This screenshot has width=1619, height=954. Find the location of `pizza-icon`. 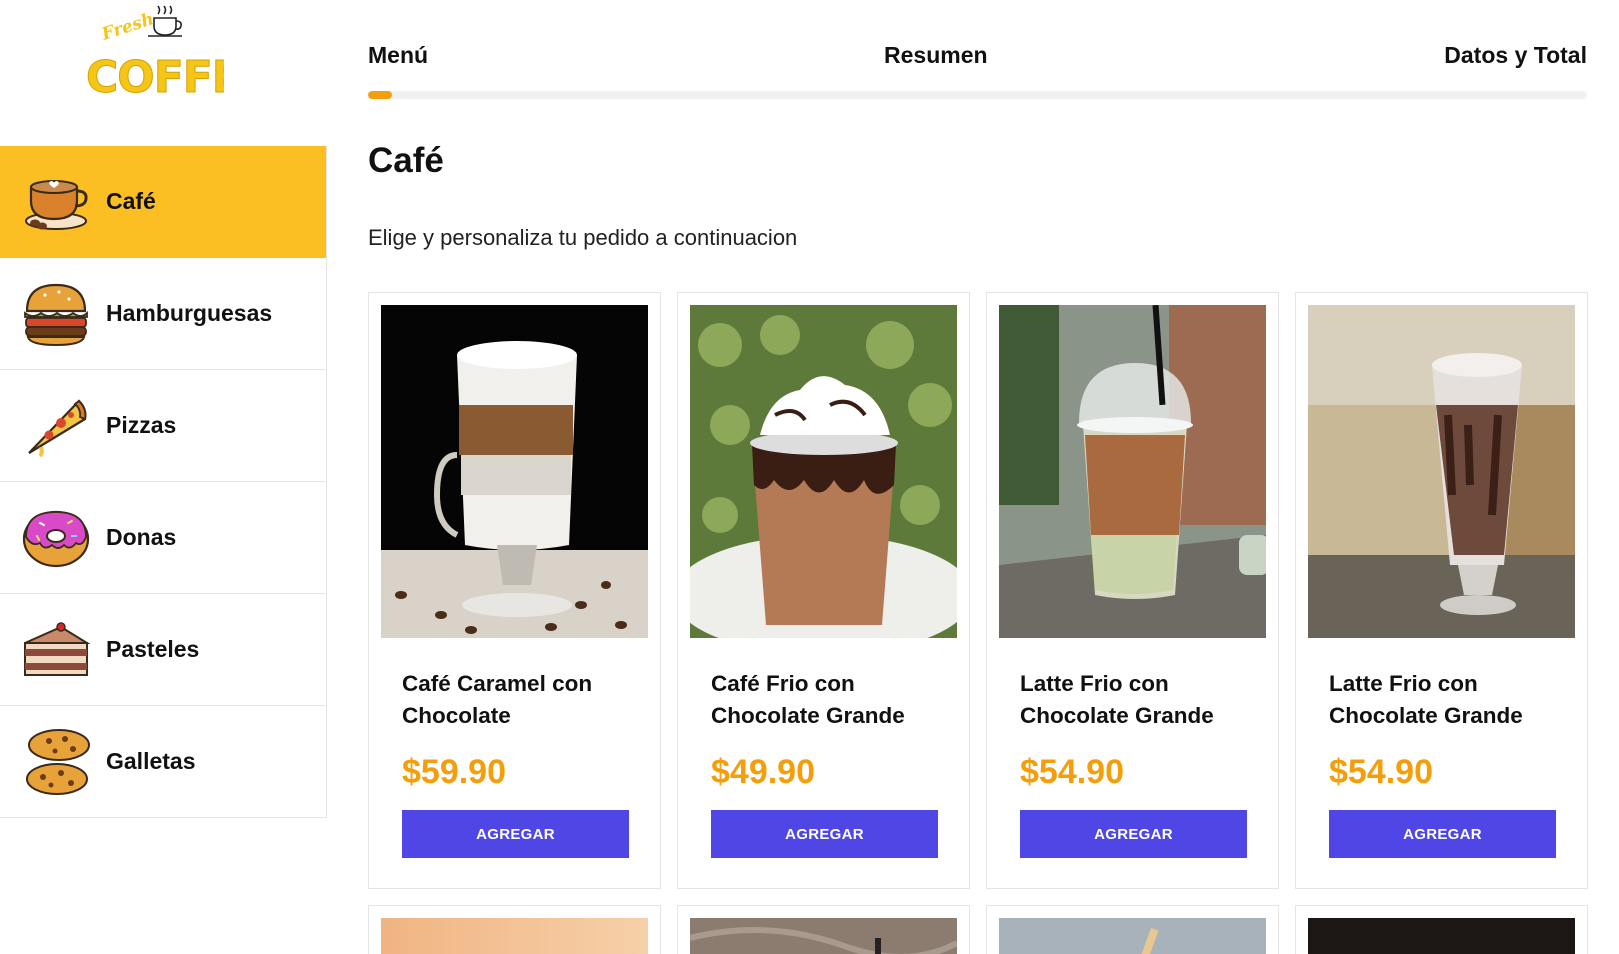

pizza-icon is located at coordinates (56, 426).